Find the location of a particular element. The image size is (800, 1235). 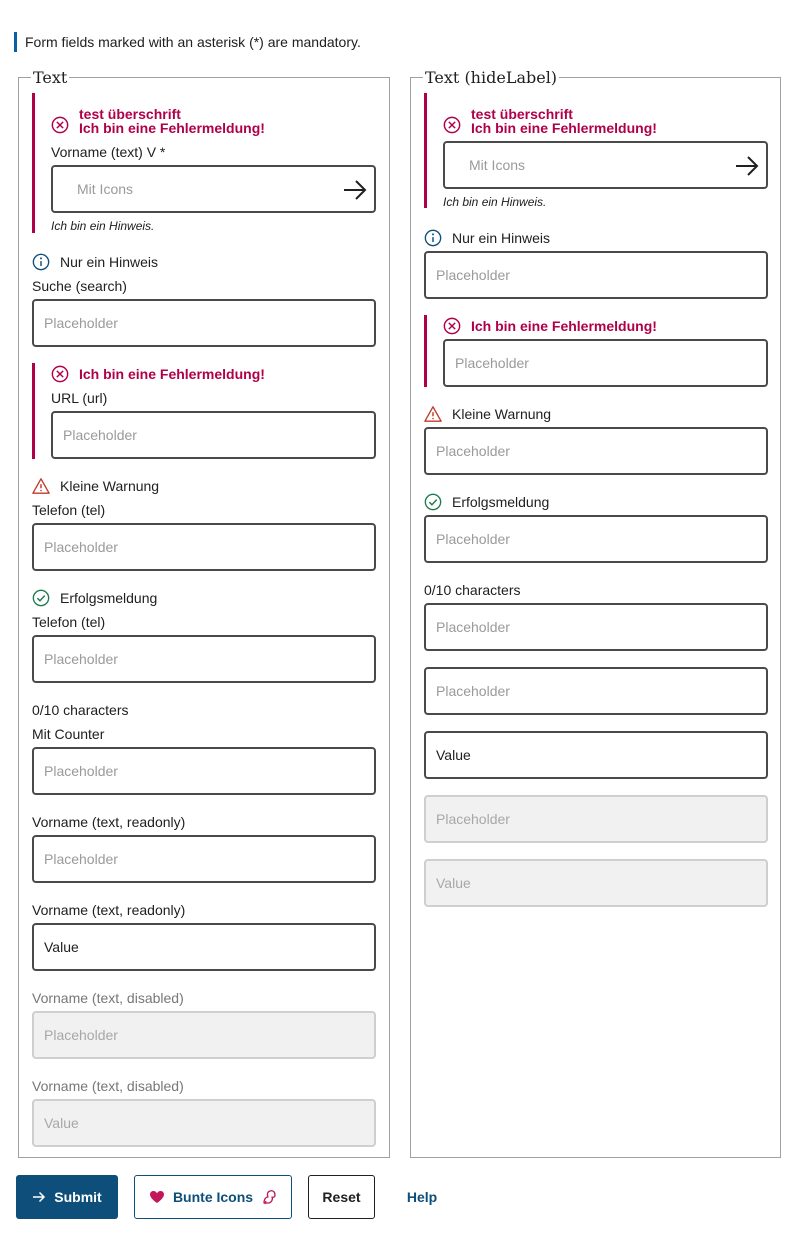

help-link: Help is located at coordinates (422, 1197).